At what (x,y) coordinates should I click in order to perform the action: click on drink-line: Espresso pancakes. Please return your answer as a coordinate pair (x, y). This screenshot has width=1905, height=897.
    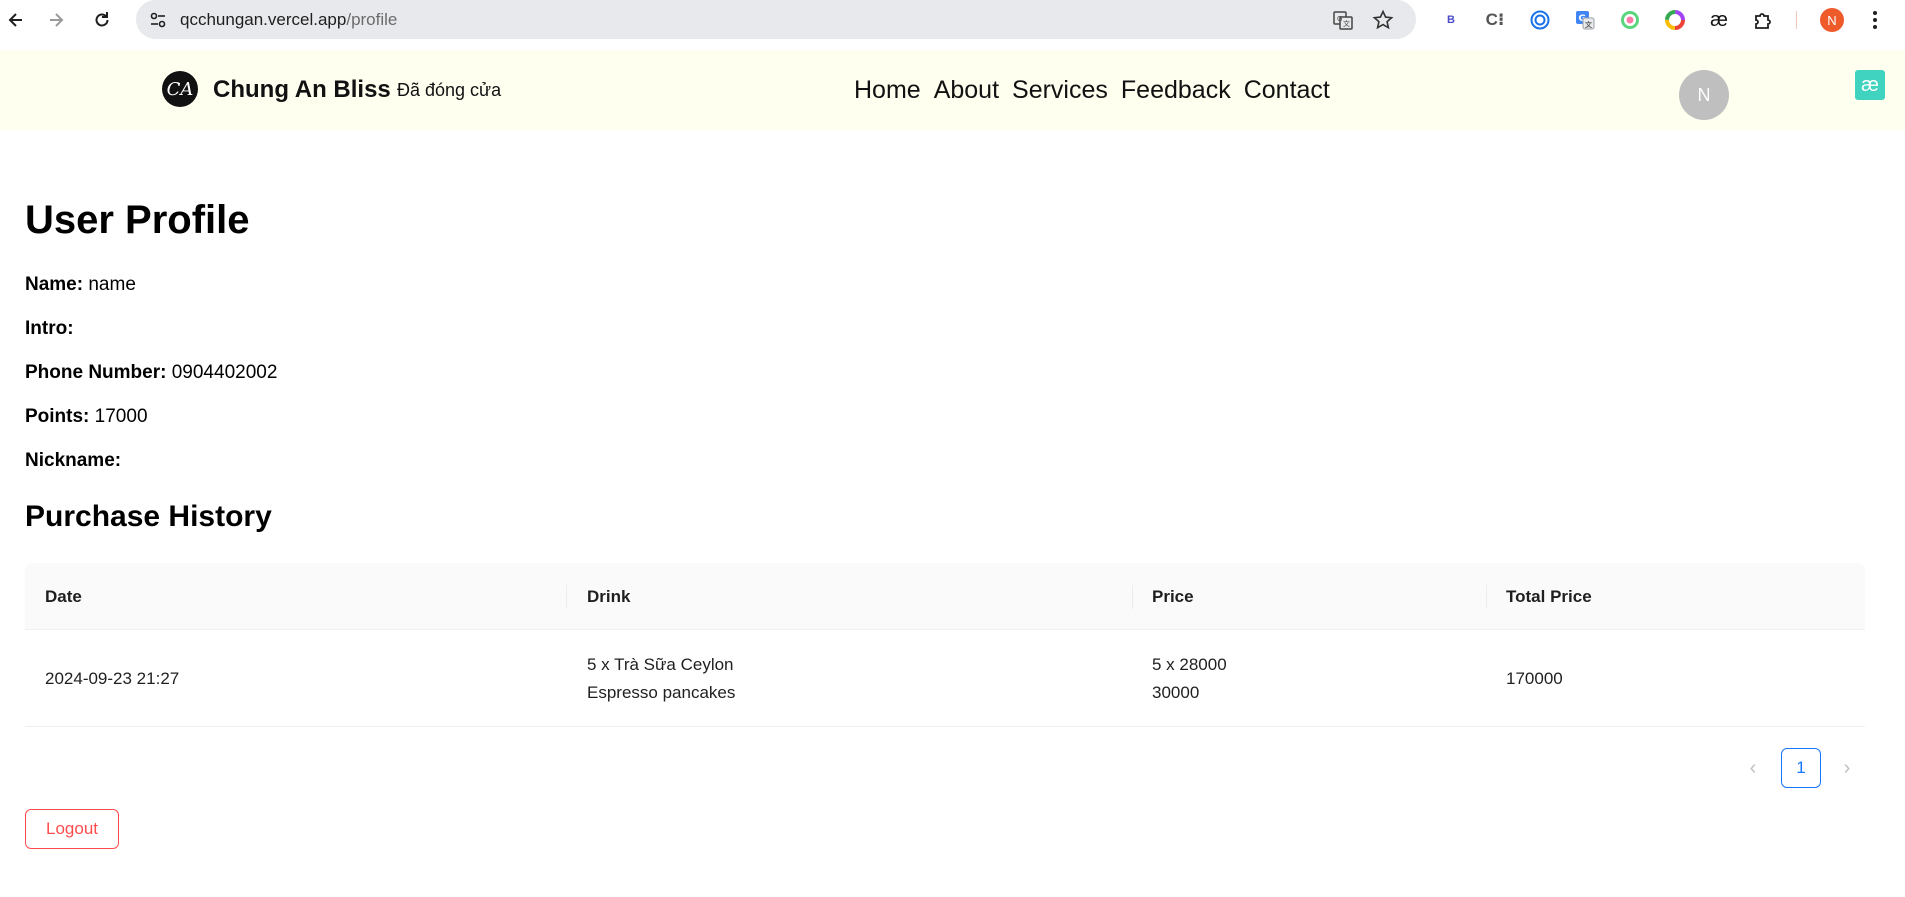
    Looking at the image, I should click on (661, 692).